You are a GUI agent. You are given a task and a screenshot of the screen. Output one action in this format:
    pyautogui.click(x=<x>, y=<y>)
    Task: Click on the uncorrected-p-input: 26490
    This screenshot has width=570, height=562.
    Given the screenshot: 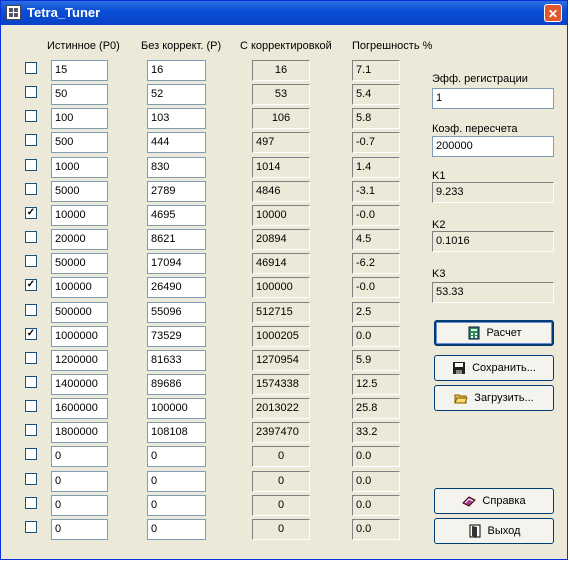 What is the action you would take?
    pyautogui.click(x=176, y=287)
    